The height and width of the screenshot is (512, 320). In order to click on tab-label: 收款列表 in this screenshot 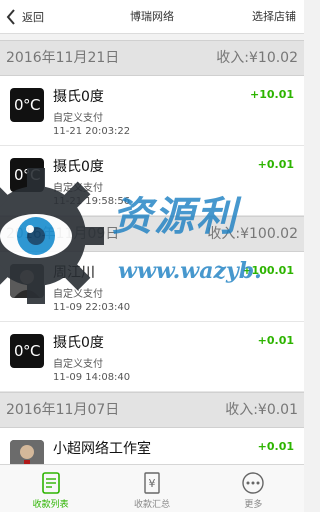, I will do `click(50, 505)`.